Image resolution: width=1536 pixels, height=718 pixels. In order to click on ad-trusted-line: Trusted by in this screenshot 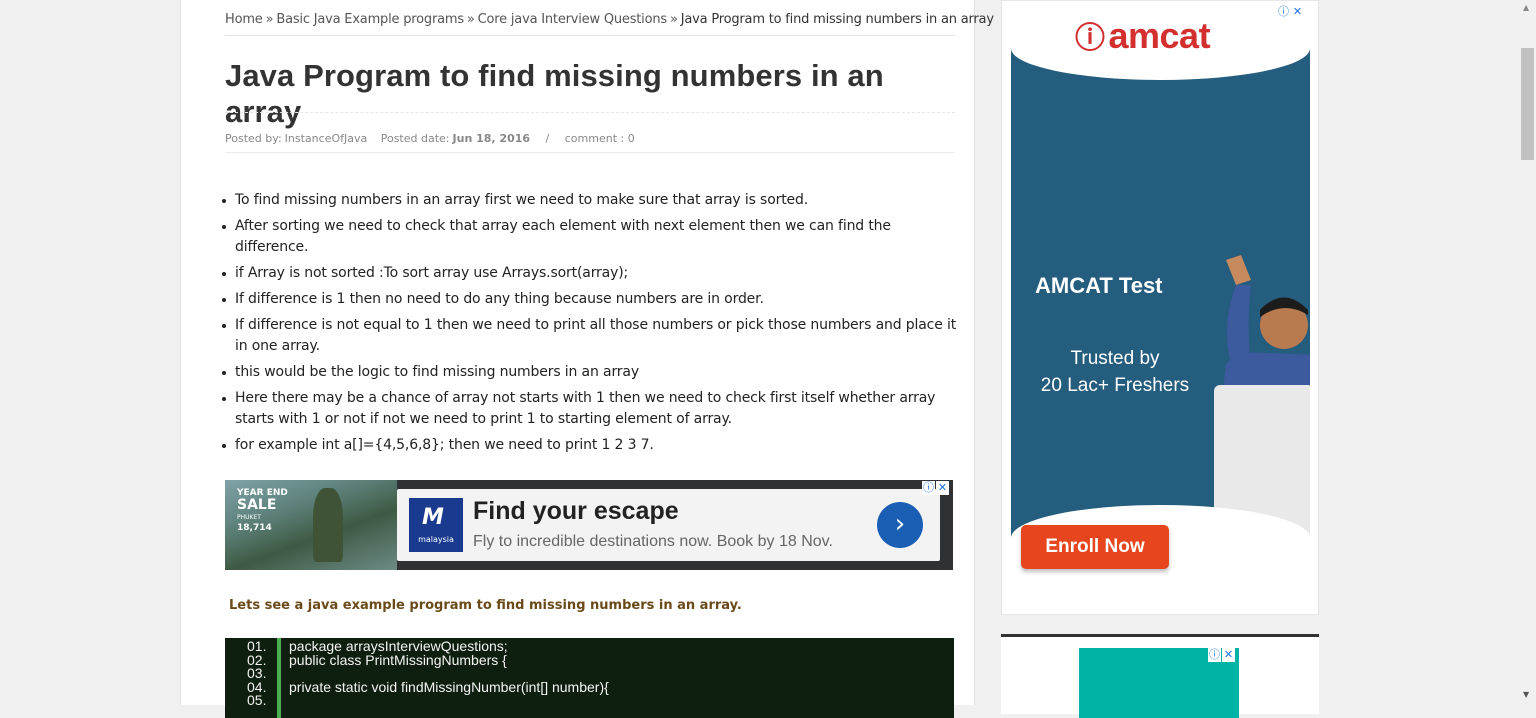, I will do `click(1115, 358)`.